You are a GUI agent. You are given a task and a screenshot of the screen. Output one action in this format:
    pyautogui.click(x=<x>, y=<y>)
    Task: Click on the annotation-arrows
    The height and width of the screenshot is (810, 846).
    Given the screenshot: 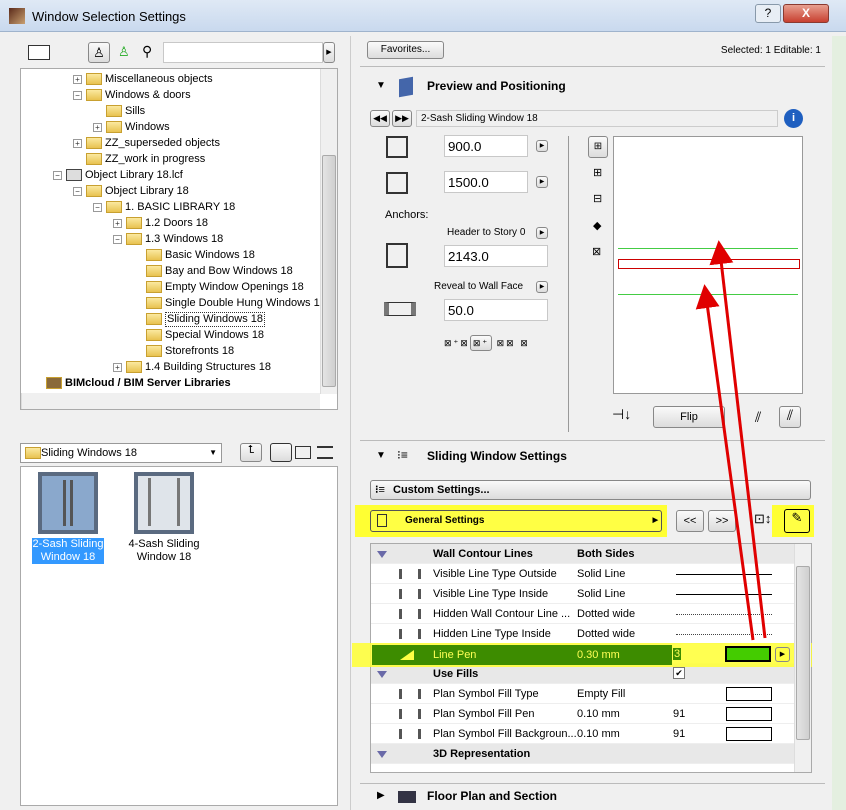 What is the action you would take?
    pyautogui.click(x=731, y=440)
    